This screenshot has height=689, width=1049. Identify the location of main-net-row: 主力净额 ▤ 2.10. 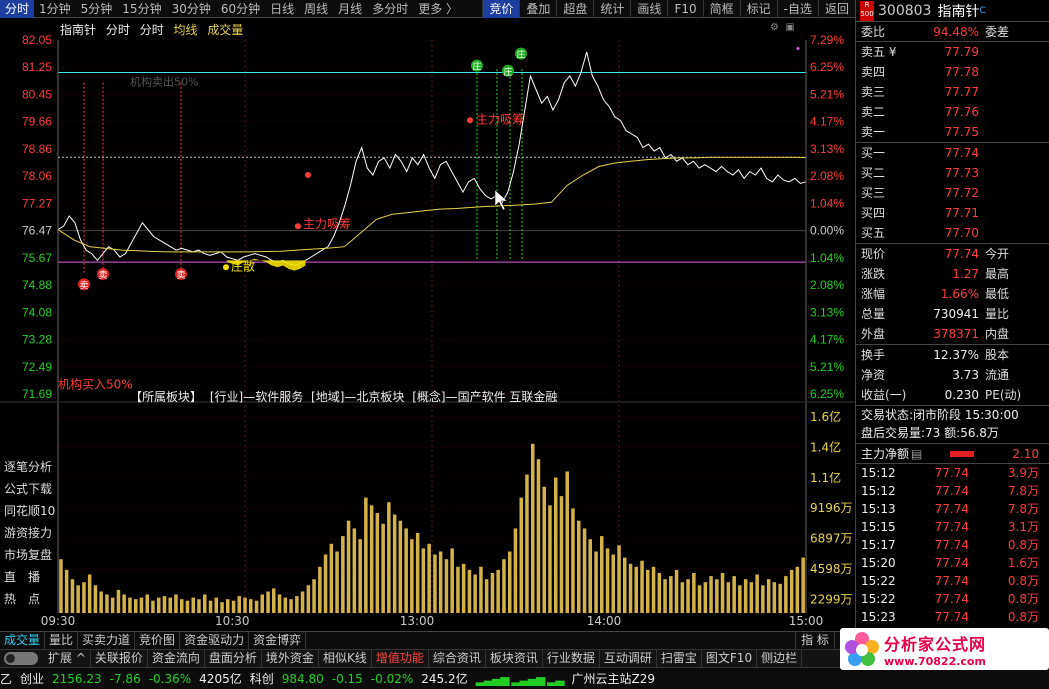
(952, 454).